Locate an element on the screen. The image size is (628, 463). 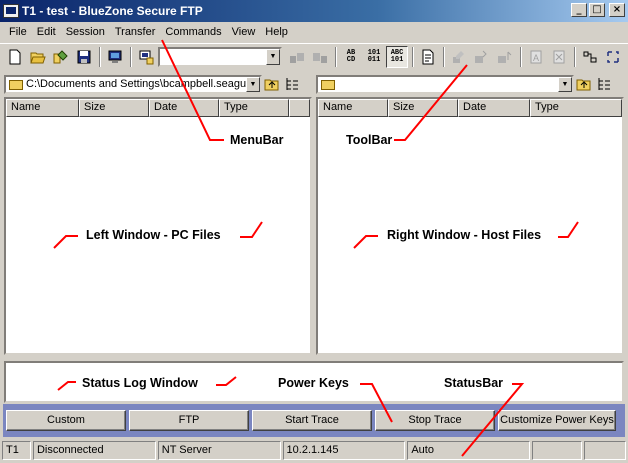
session-combo: ▼ is located at coordinates (220, 57).